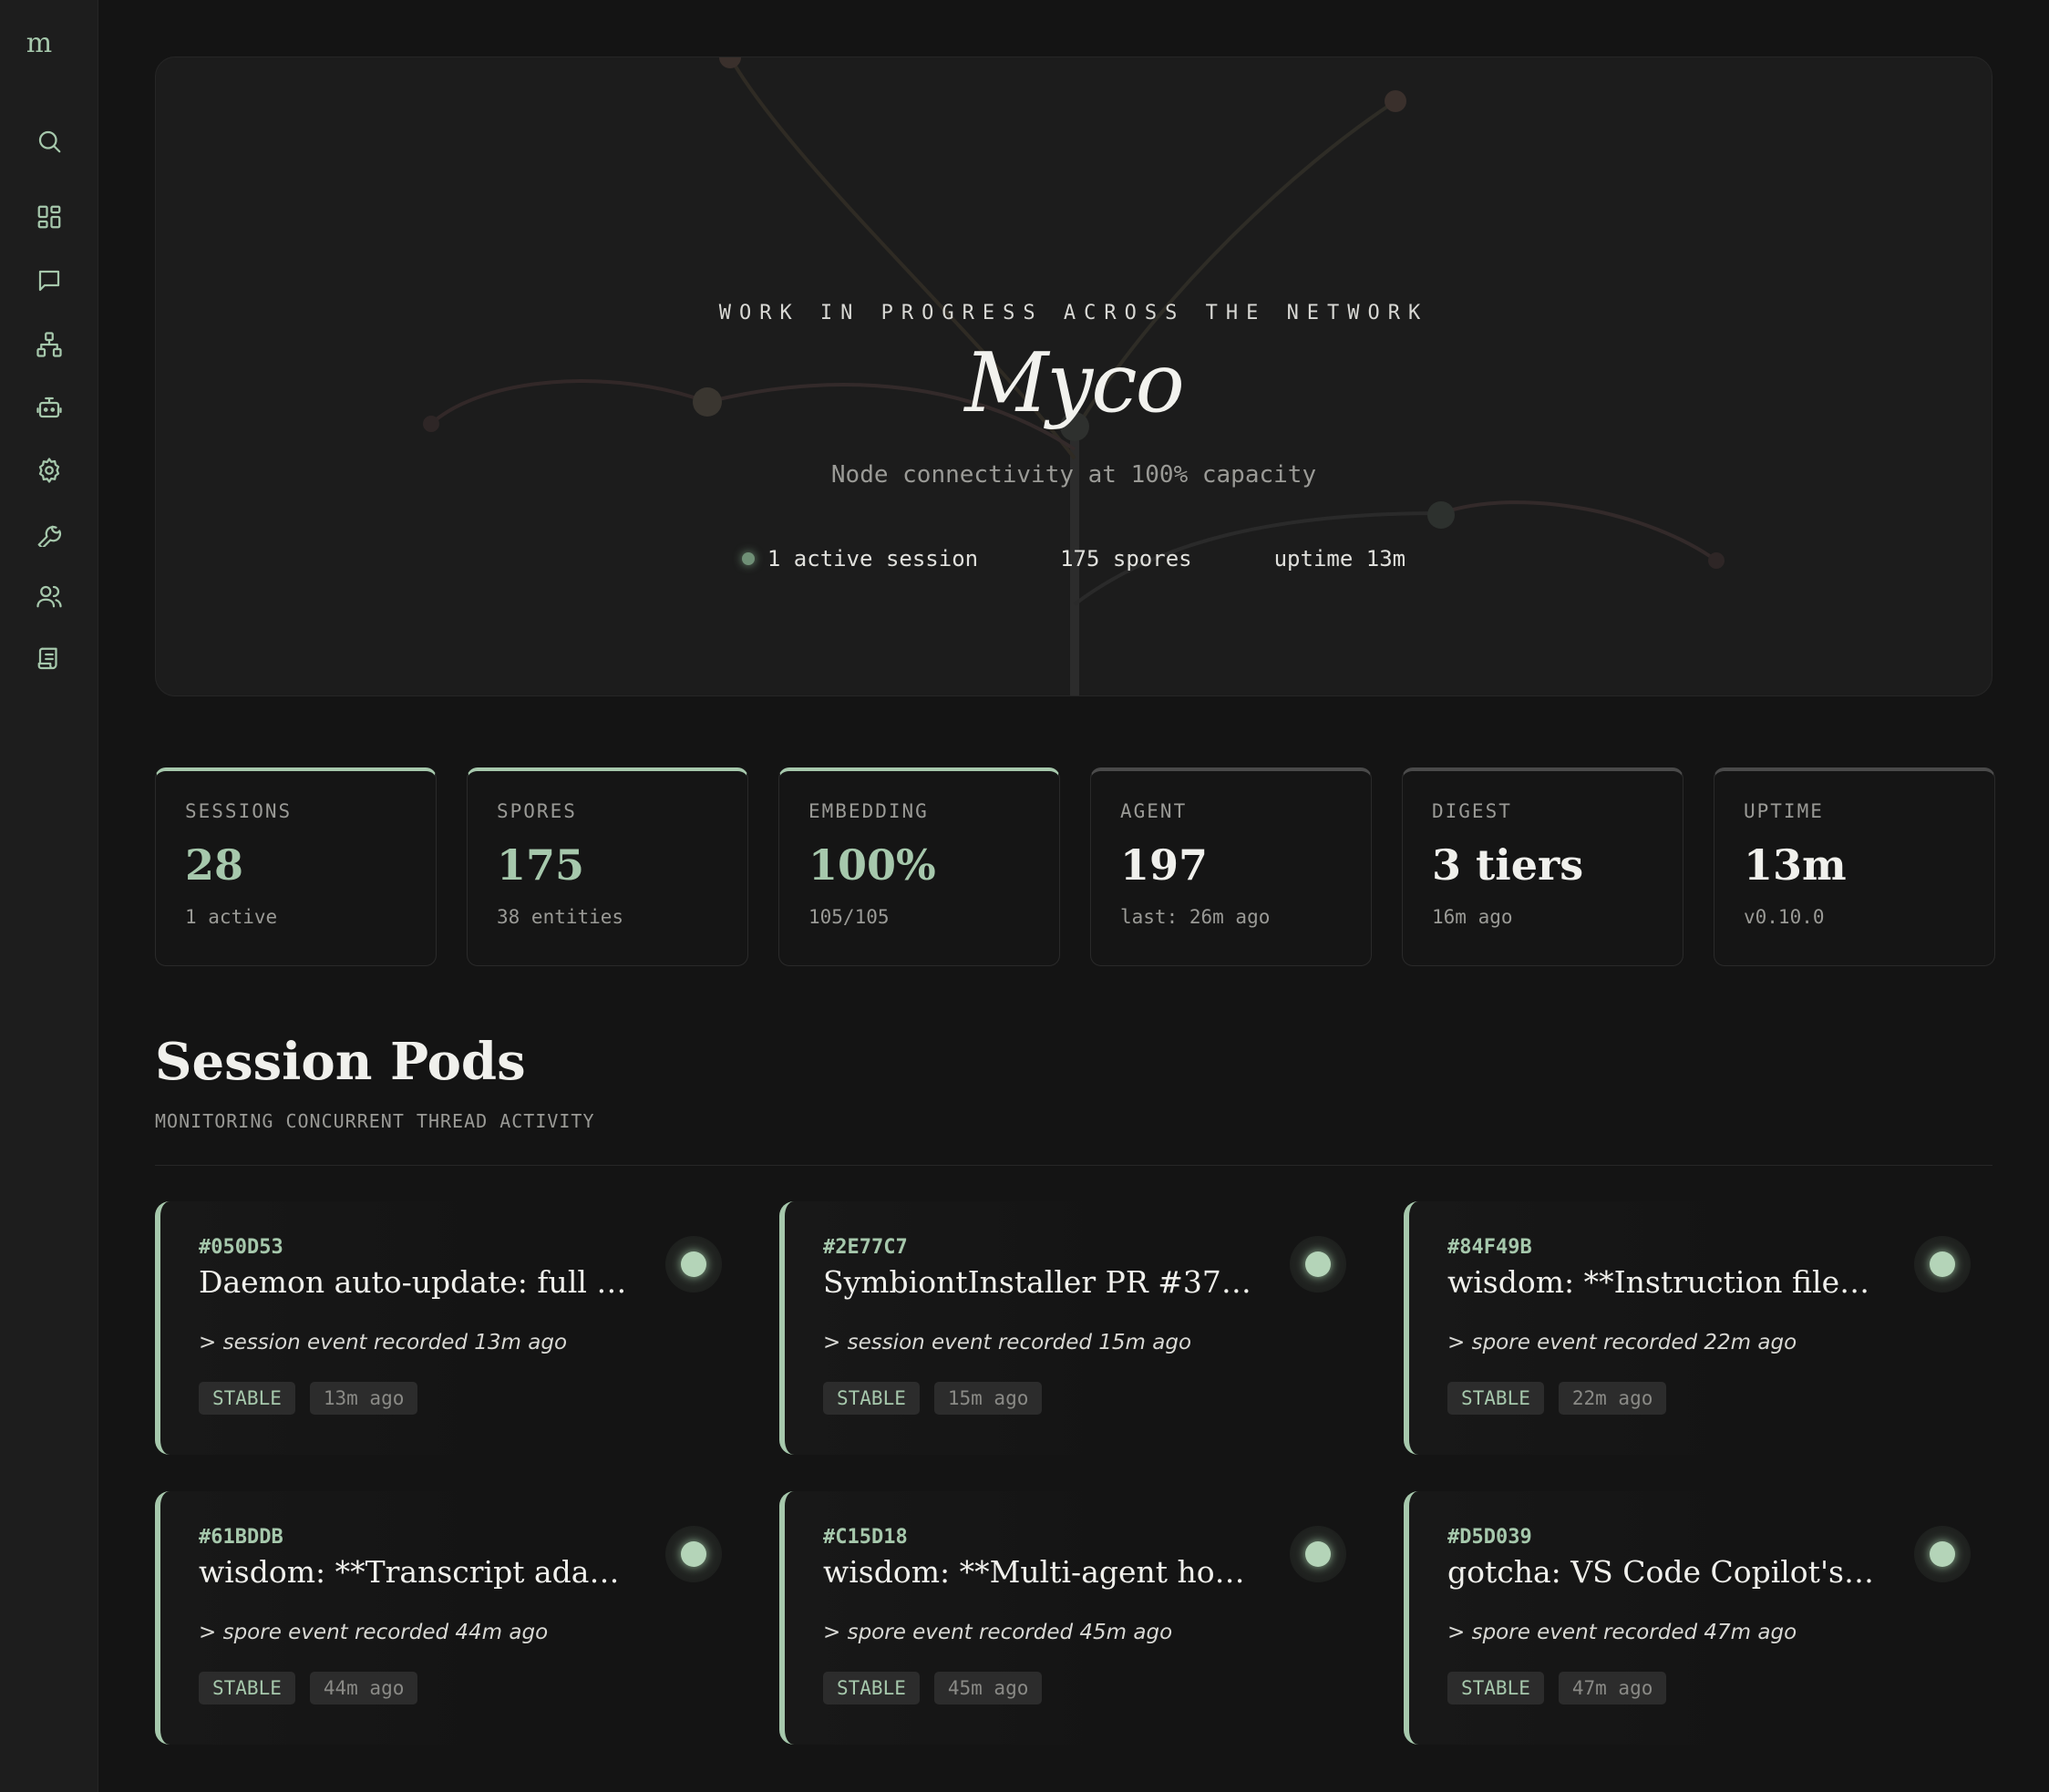  What do you see at coordinates (50, 596) in the screenshot?
I see `users-icon` at bounding box center [50, 596].